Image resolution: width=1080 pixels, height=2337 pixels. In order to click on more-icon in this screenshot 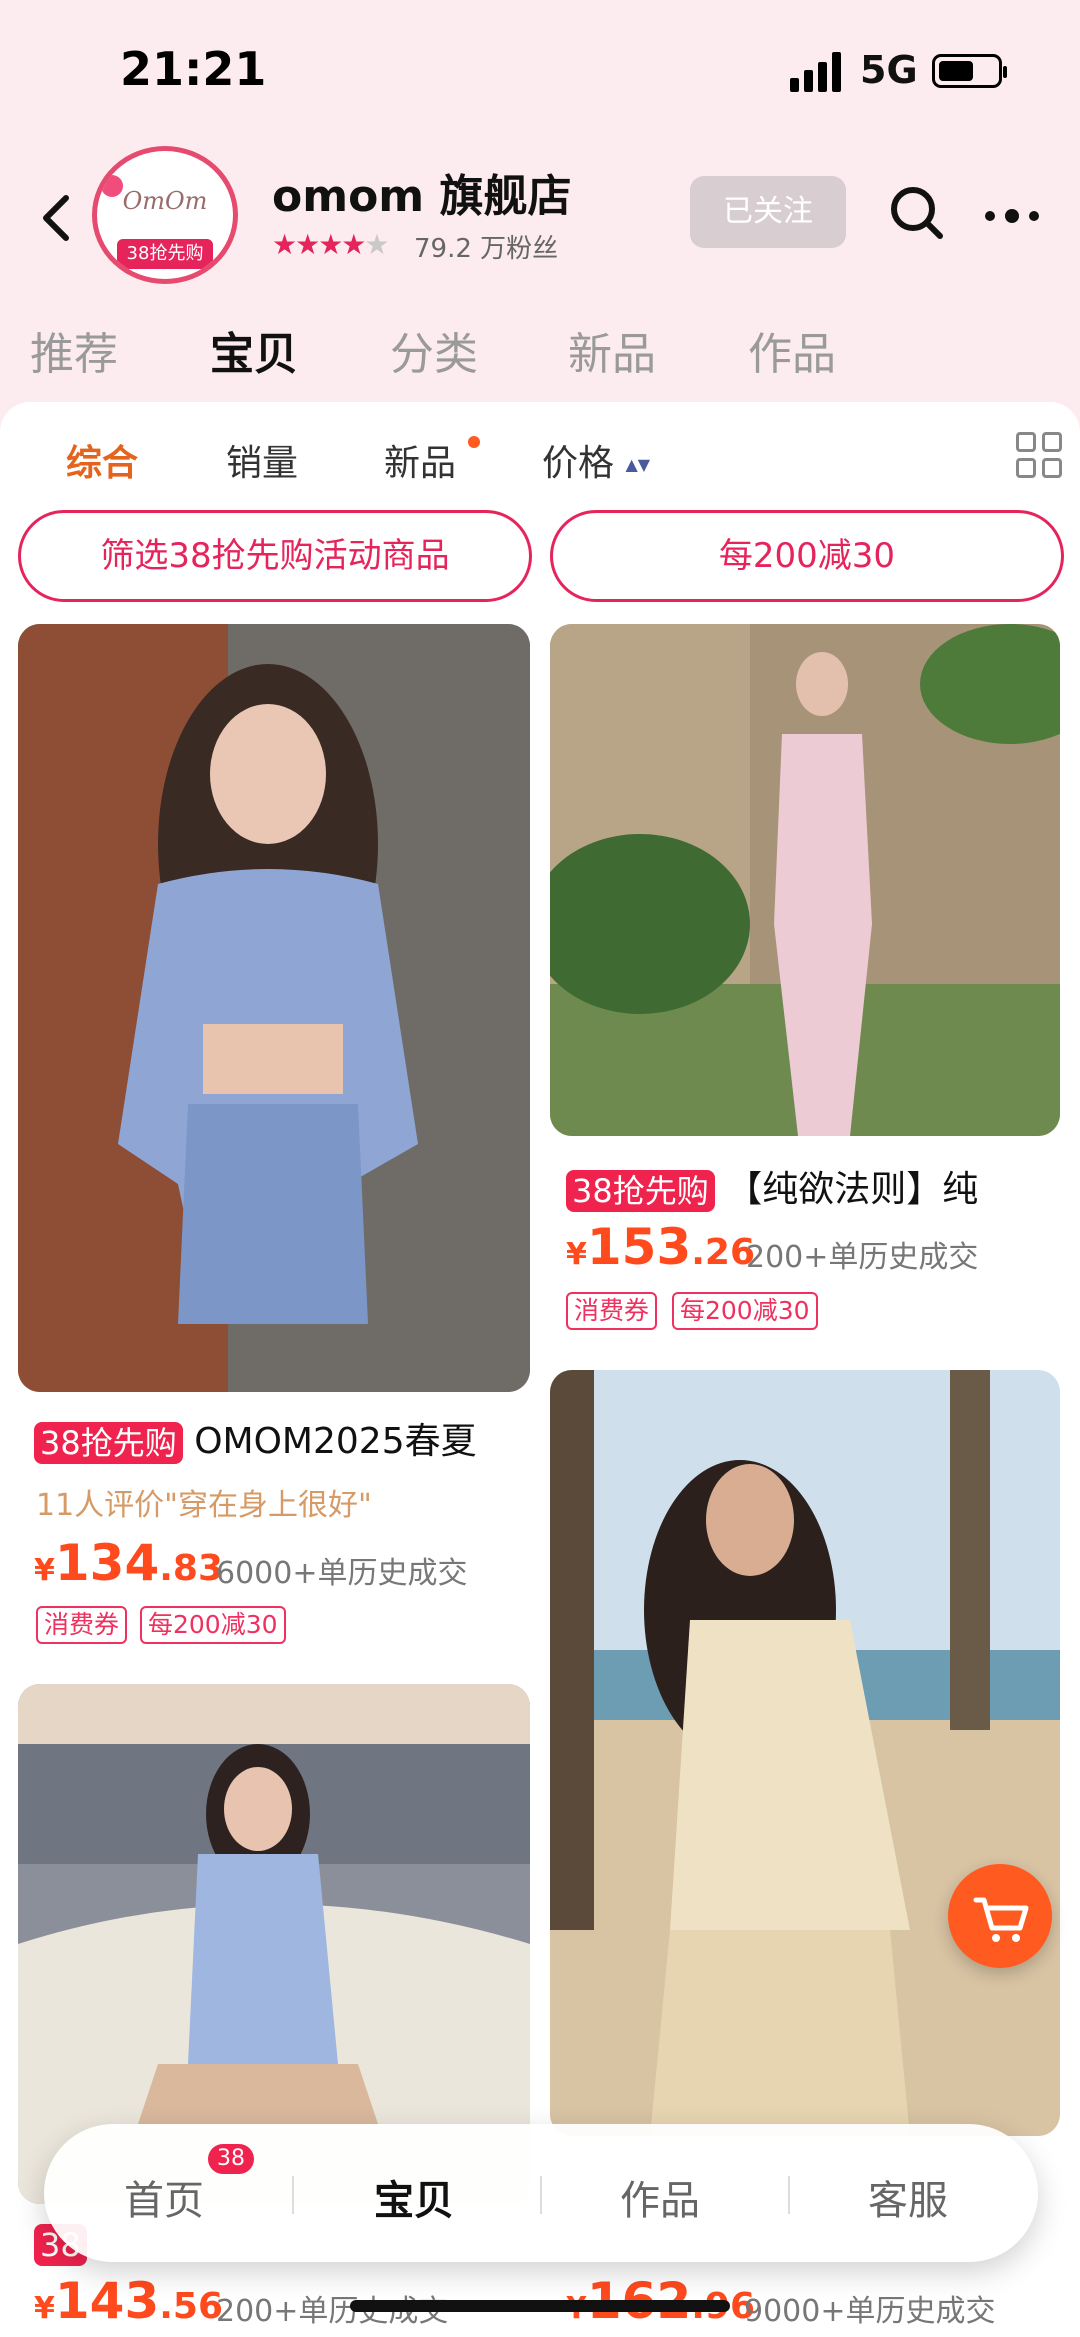, I will do `click(1012, 216)`.